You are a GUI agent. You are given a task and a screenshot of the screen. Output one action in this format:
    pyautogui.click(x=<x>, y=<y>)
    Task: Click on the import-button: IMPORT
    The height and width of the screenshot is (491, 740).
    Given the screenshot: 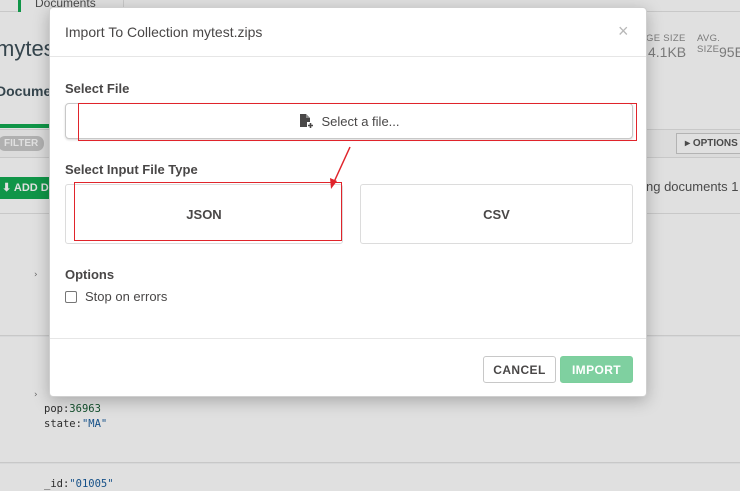 What is the action you would take?
    pyautogui.click(x=596, y=369)
    